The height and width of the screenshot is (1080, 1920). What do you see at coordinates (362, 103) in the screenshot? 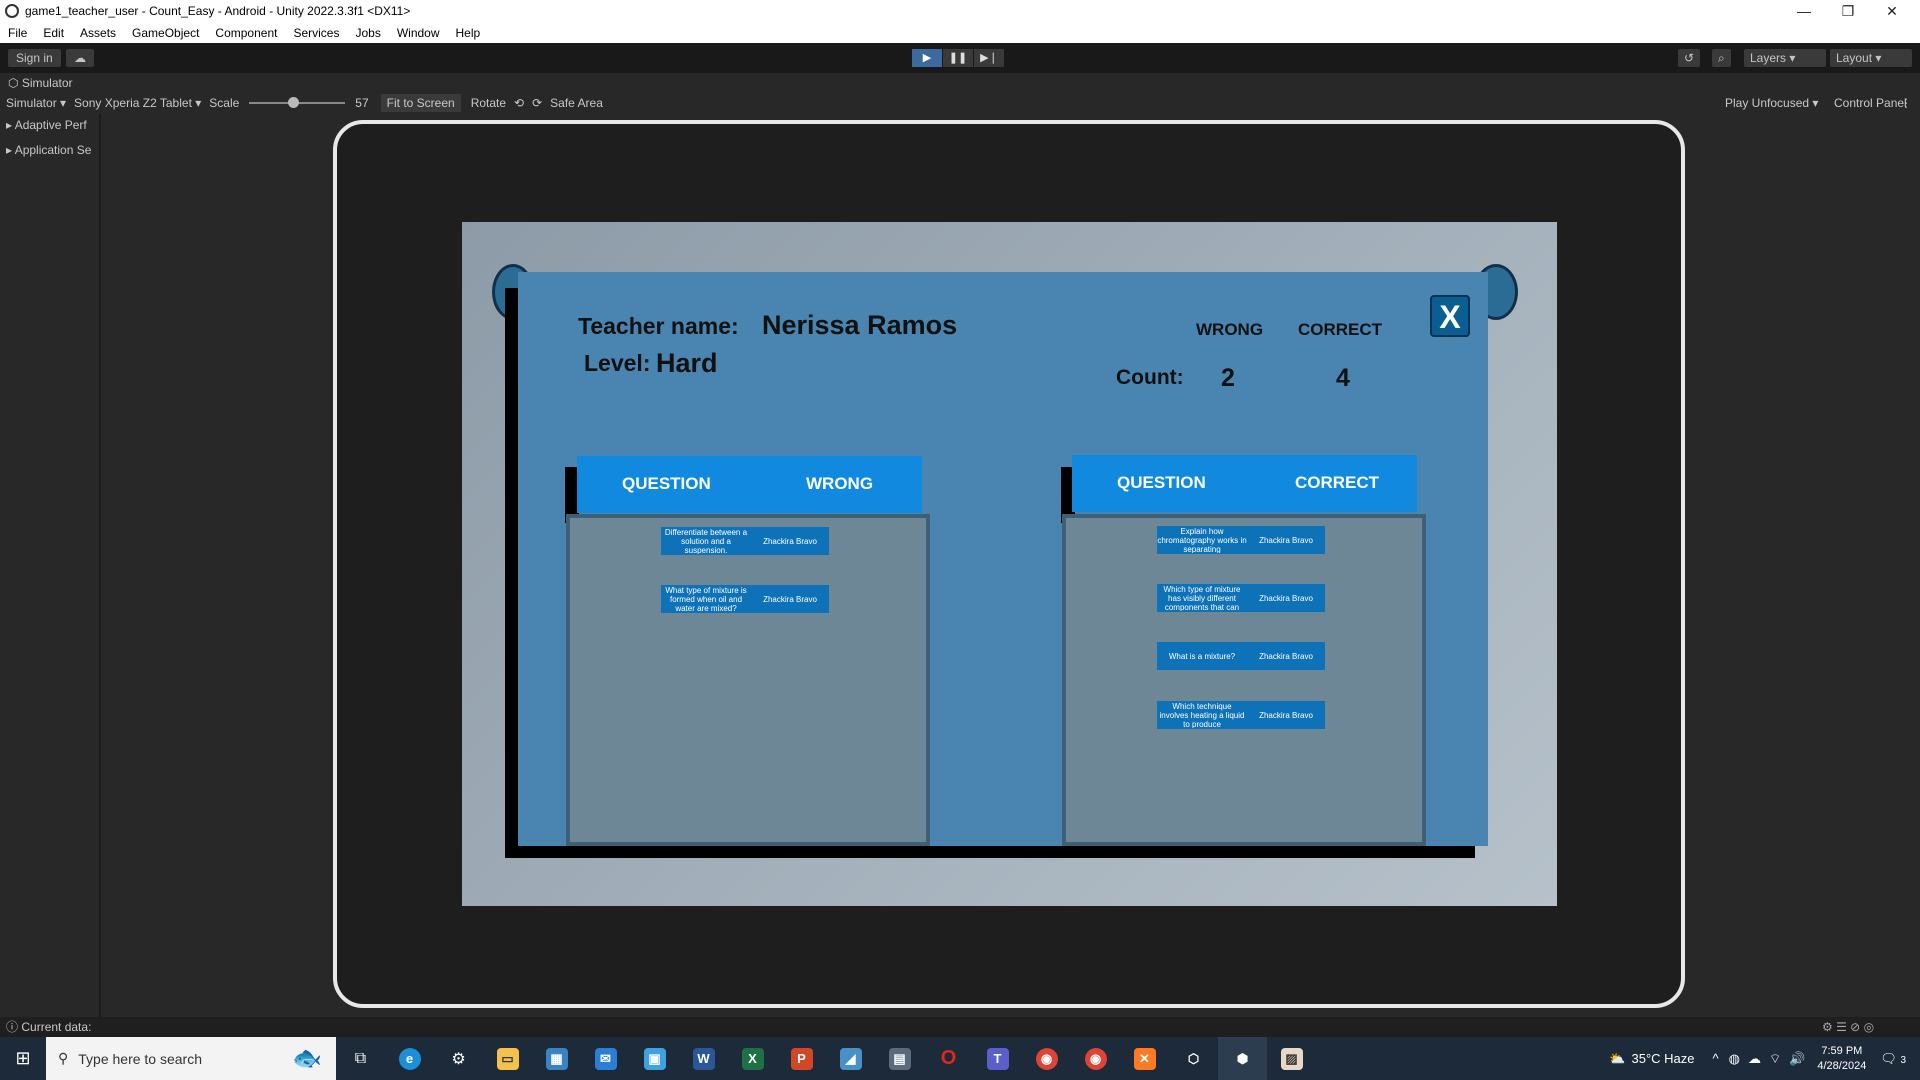
I see `scale-value: 57` at bounding box center [362, 103].